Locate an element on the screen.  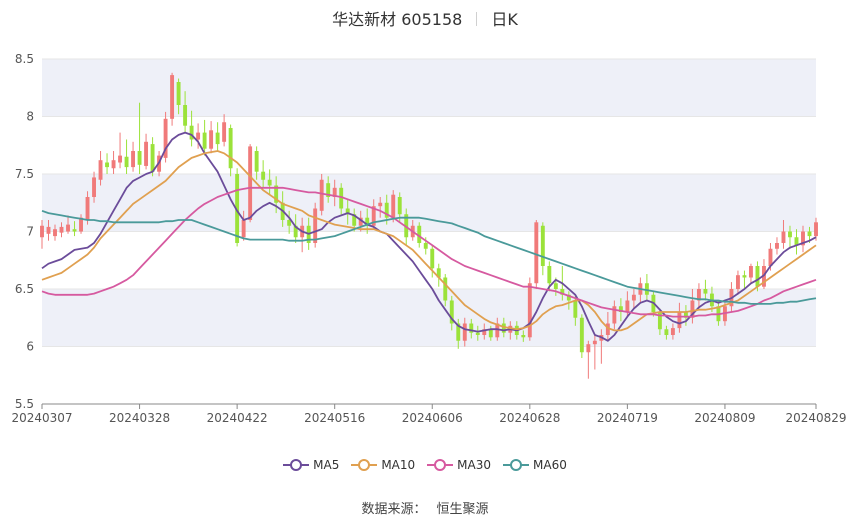
data-source: 数据来源： 恒生聚源 is located at coordinates (425, 507).